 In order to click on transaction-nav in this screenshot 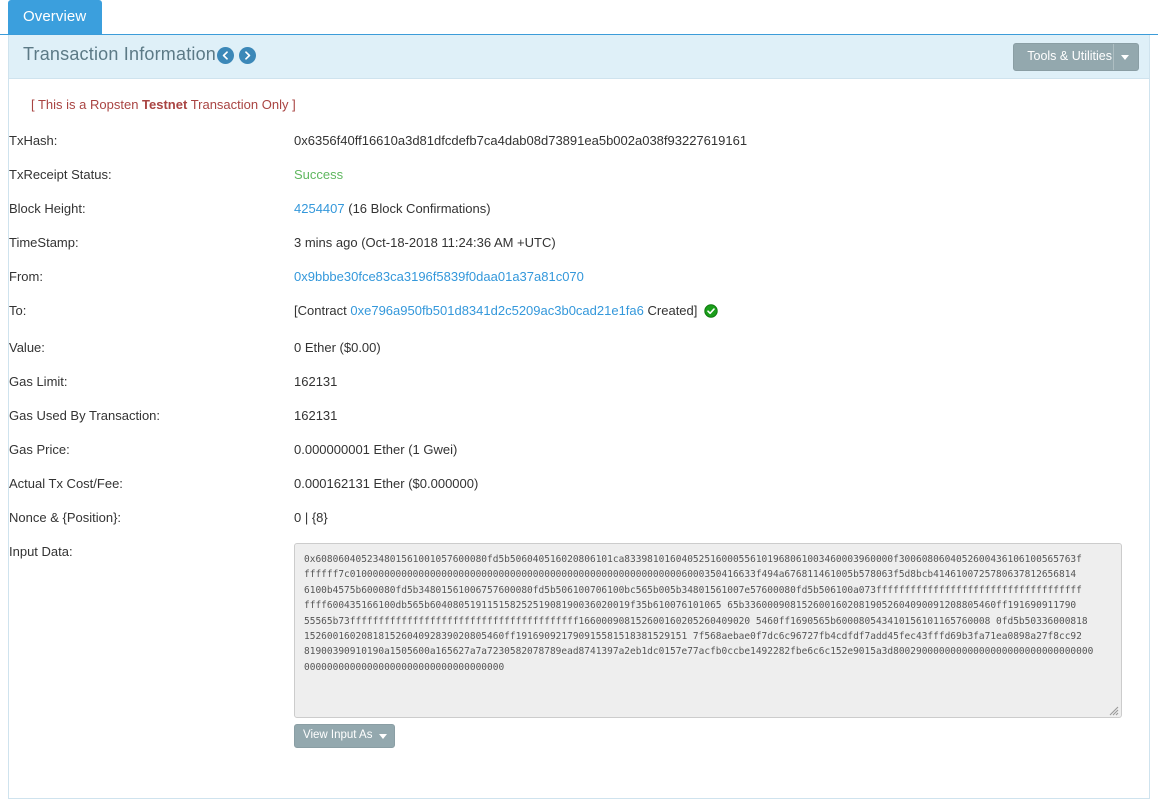, I will do `click(236, 55)`.